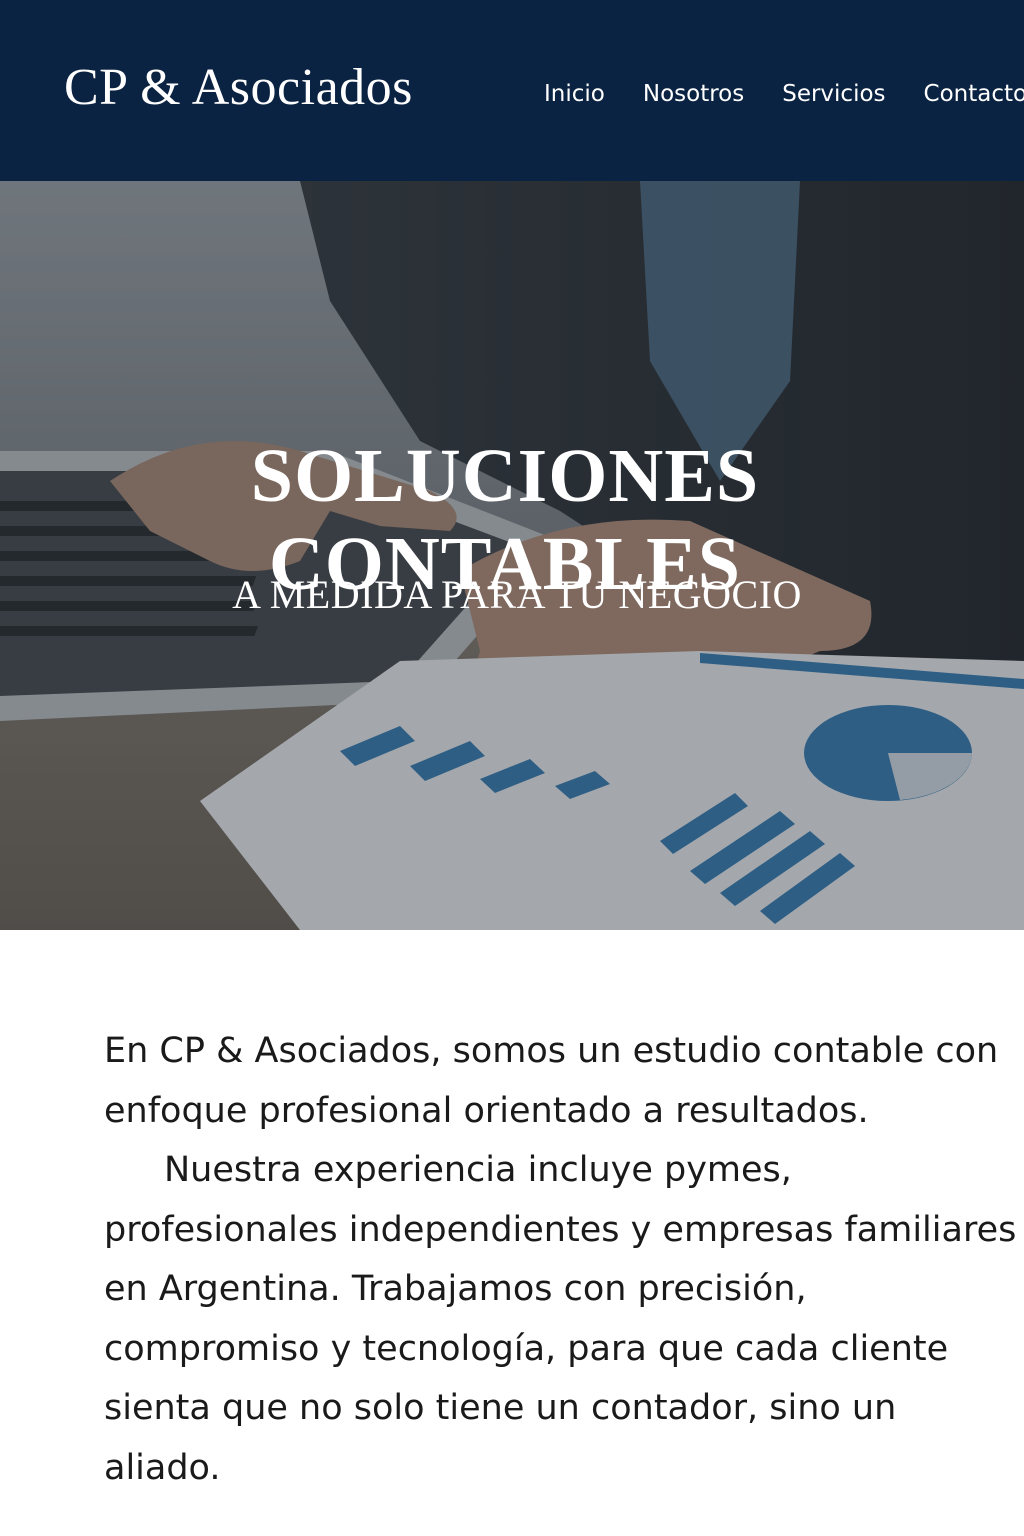 The image size is (1024, 1536). What do you see at coordinates (693, 94) in the screenshot?
I see `nav-link-nosotros: Nosotros` at bounding box center [693, 94].